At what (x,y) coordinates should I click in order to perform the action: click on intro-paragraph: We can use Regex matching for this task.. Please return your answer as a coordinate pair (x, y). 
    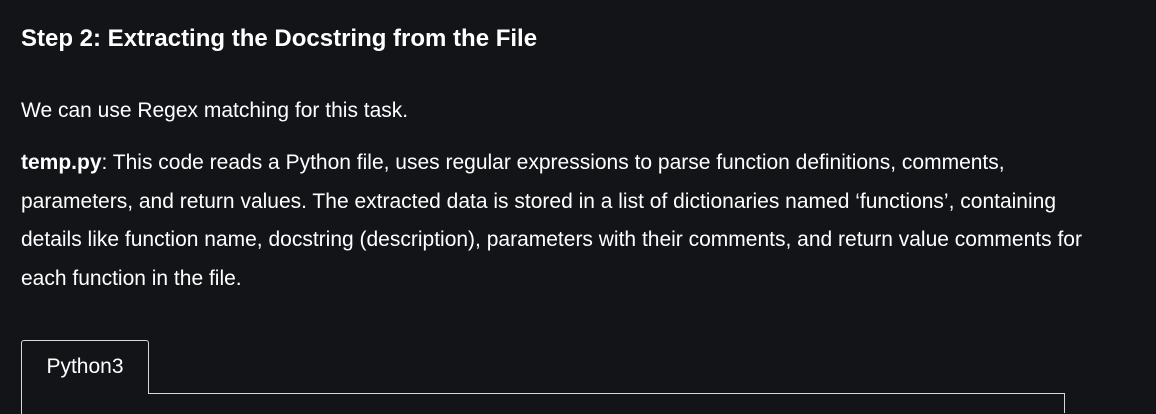
    Looking at the image, I should click on (215, 110).